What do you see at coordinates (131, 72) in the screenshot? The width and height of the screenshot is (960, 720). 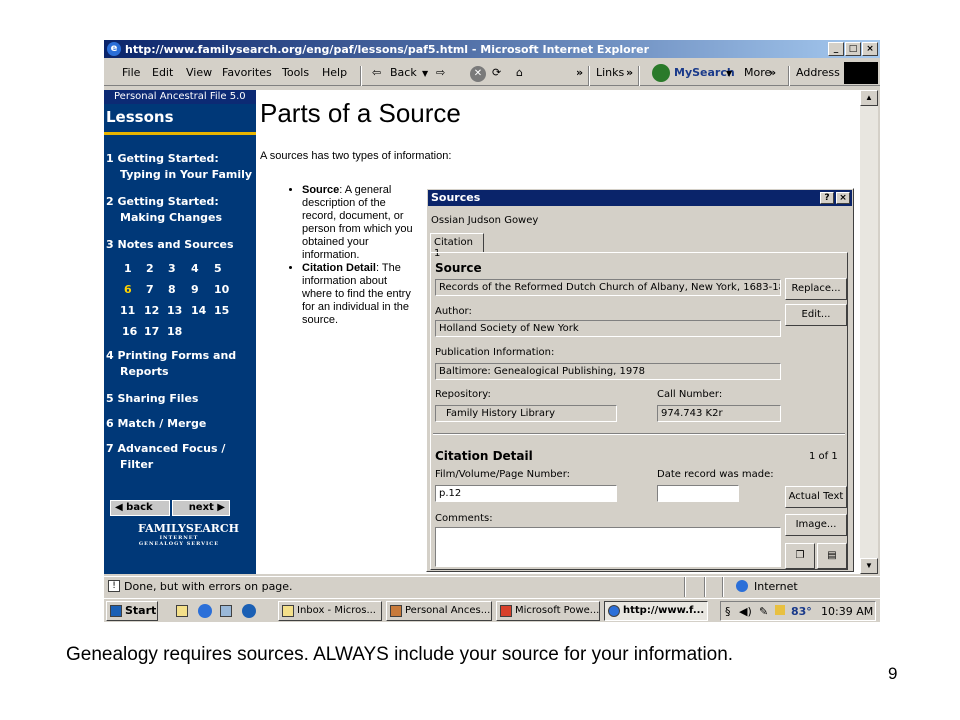 I see `menu-file: File` at bounding box center [131, 72].